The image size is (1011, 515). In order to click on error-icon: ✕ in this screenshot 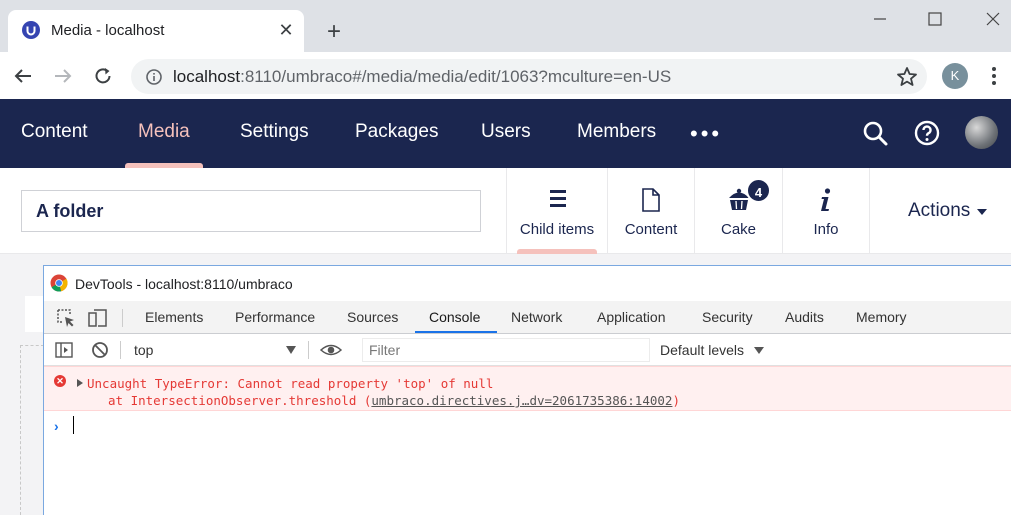, I will do `click(60, 381)`.